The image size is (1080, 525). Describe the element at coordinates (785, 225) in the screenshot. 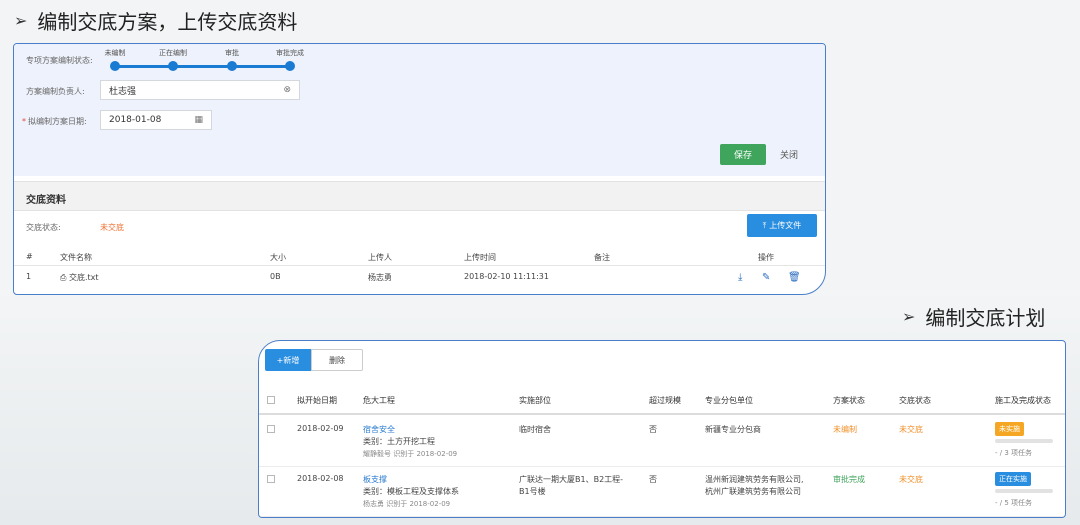

I see `upload-label: 上传文件` at that location.